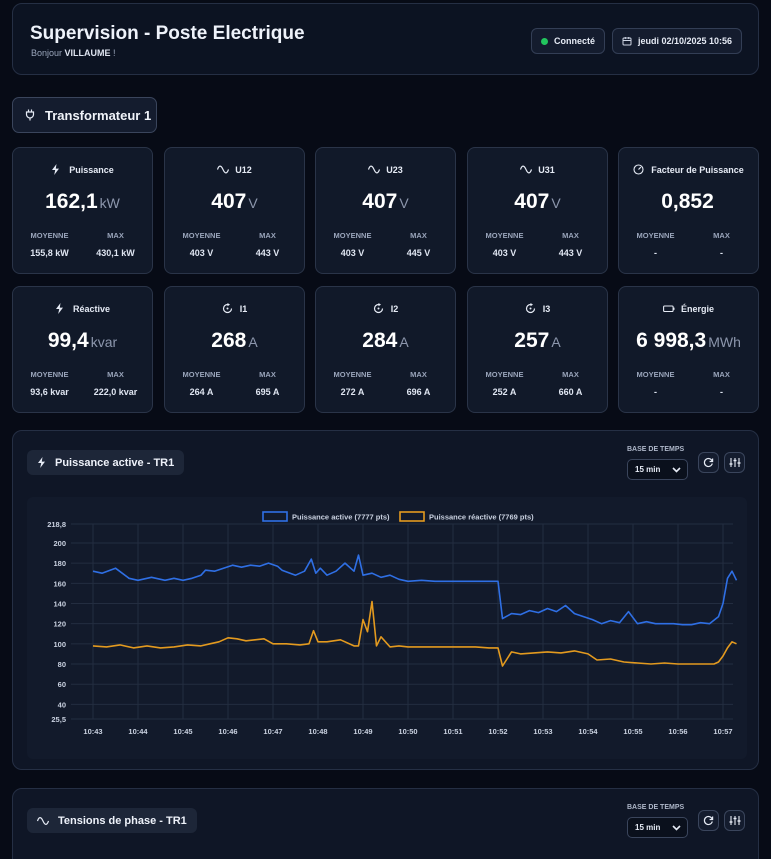  What do you see at coordinates (87, 53) in the screenshot?
I see `user-name: VILLAUME` at bounding box center [87, 53].